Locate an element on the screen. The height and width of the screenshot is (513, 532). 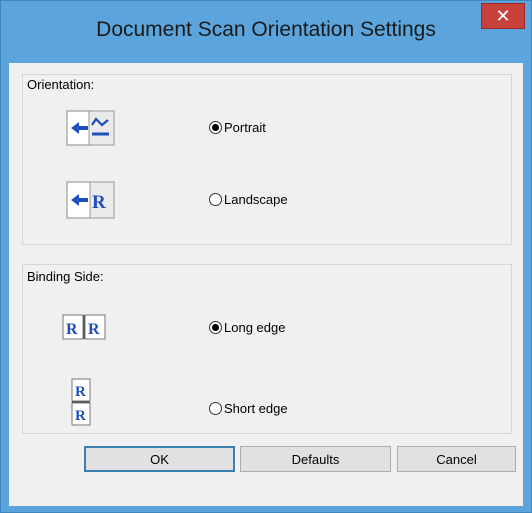
dialog-title: Document Scan Orientation Settings is located at coordinates (266, 29).